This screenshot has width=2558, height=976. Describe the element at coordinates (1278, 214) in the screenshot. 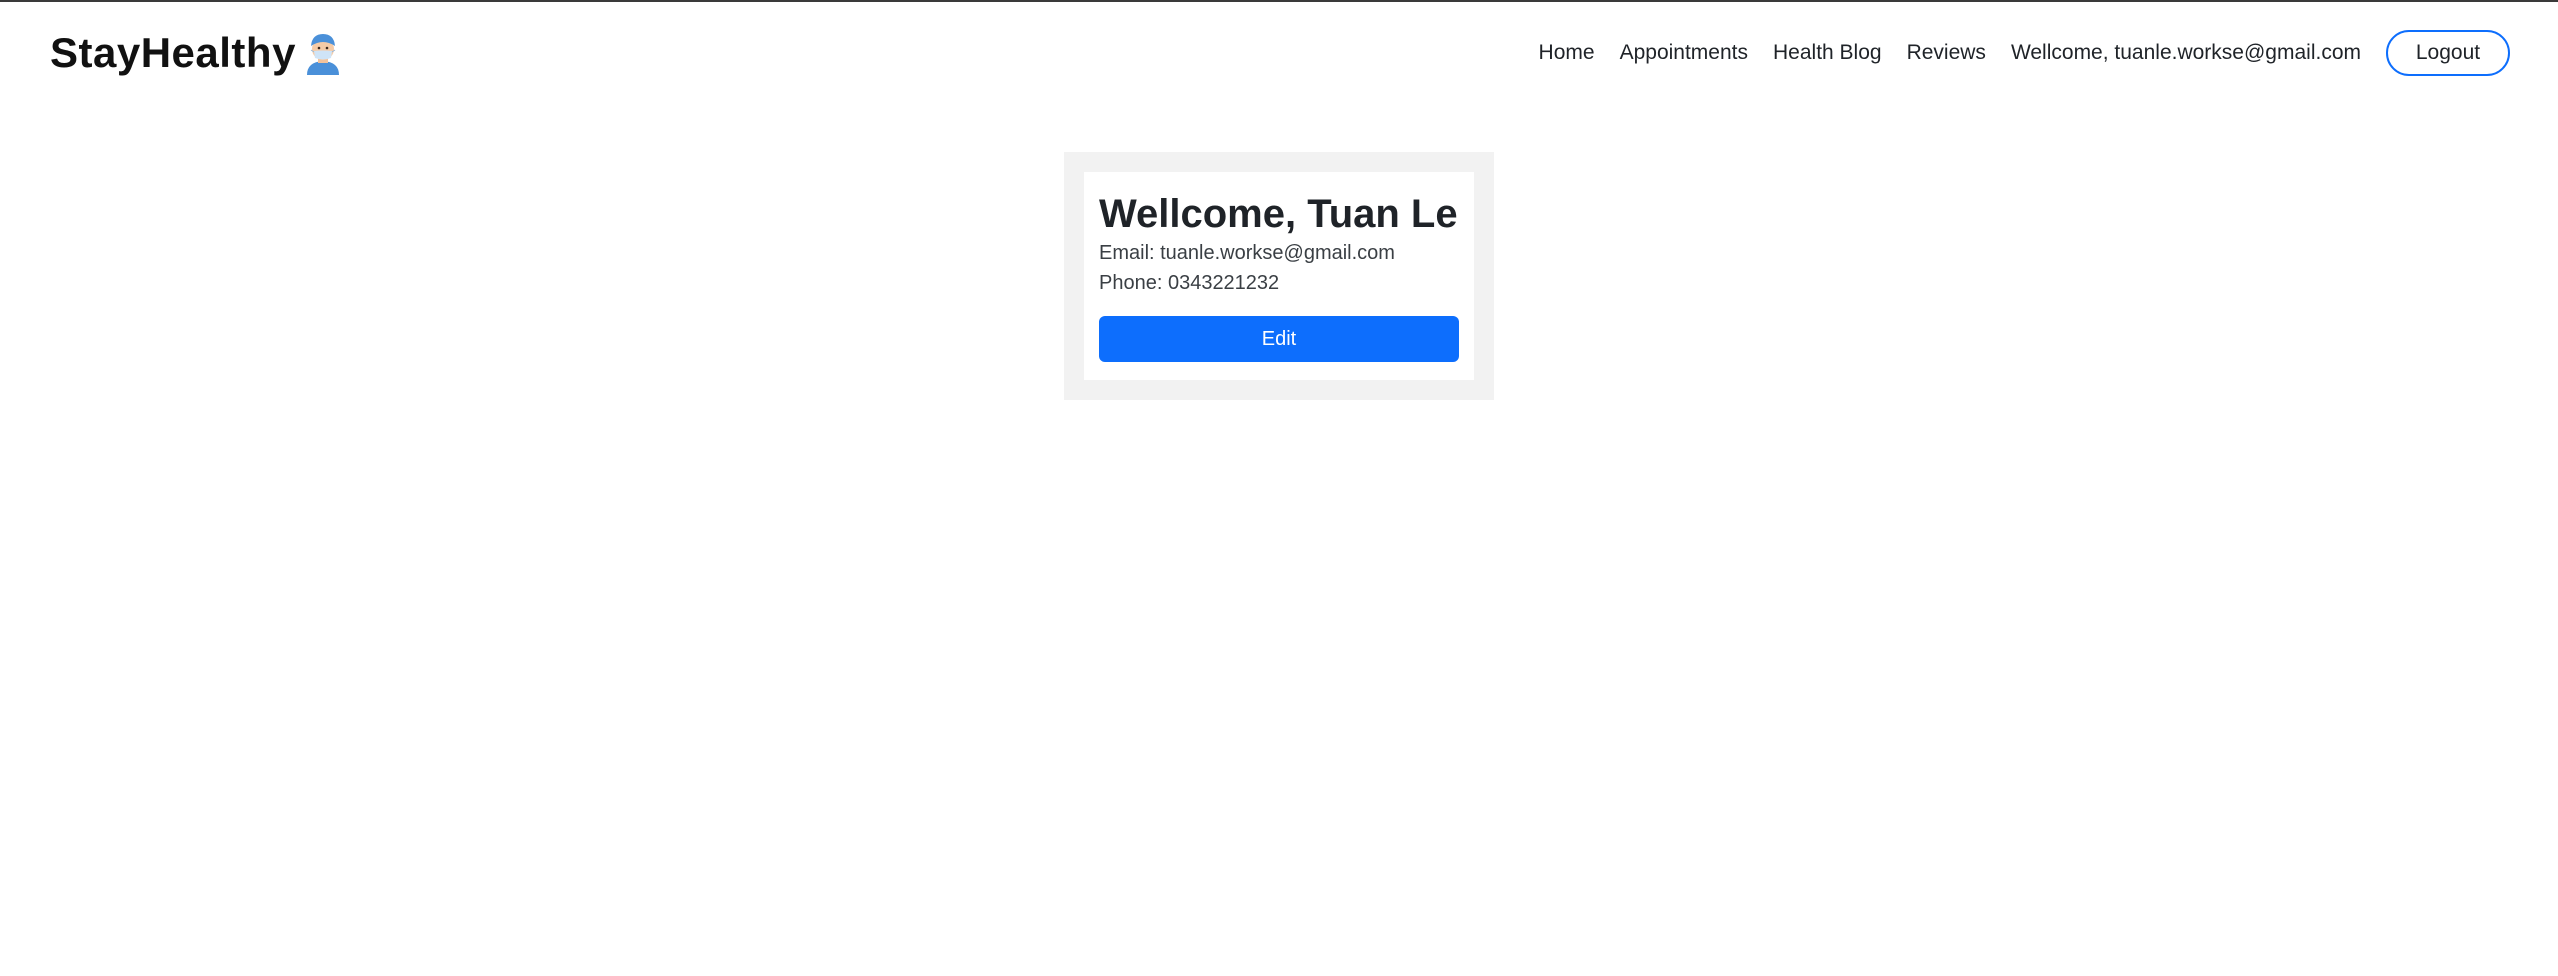

I see `profile-title: Wellcome, Tuan Le` at that location.